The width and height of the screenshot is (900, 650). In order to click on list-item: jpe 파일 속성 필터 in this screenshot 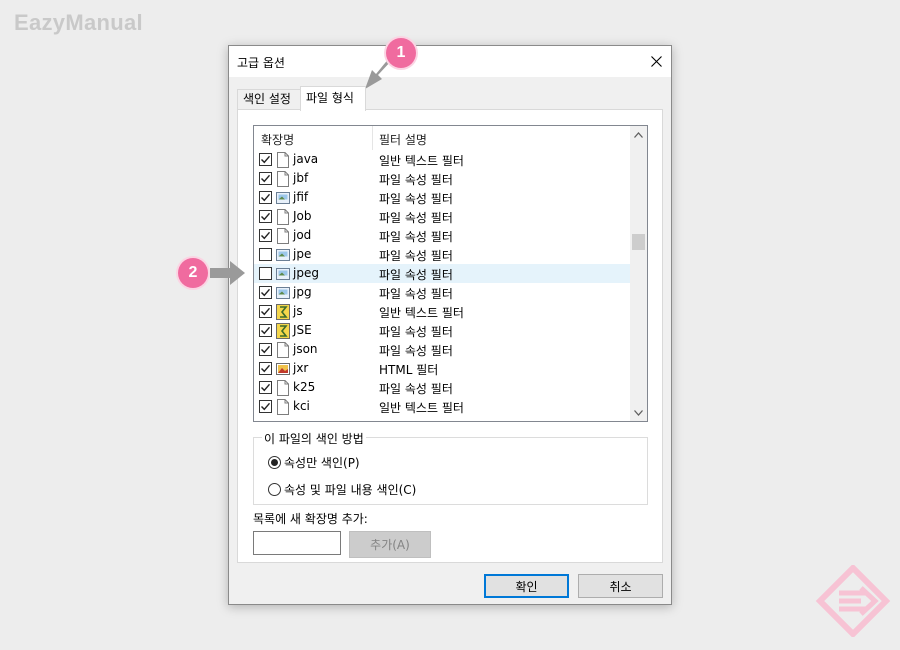, I will do `click(442, 254)`.